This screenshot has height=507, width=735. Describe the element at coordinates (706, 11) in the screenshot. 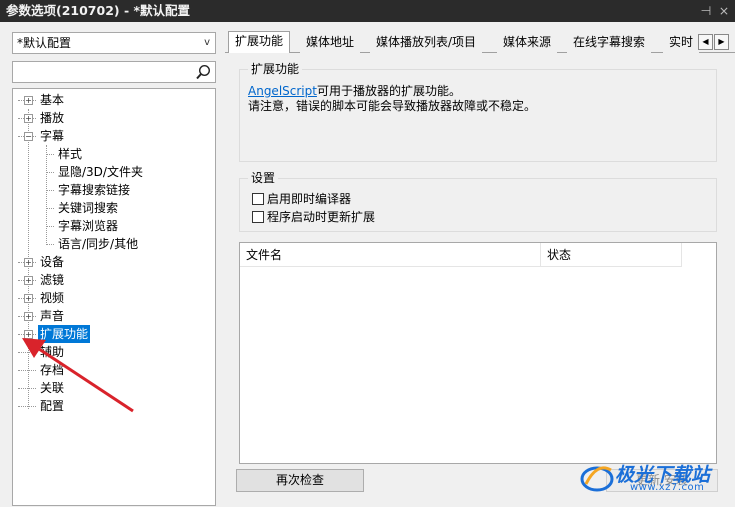

I see `pin-icon: ⊣` at that location.